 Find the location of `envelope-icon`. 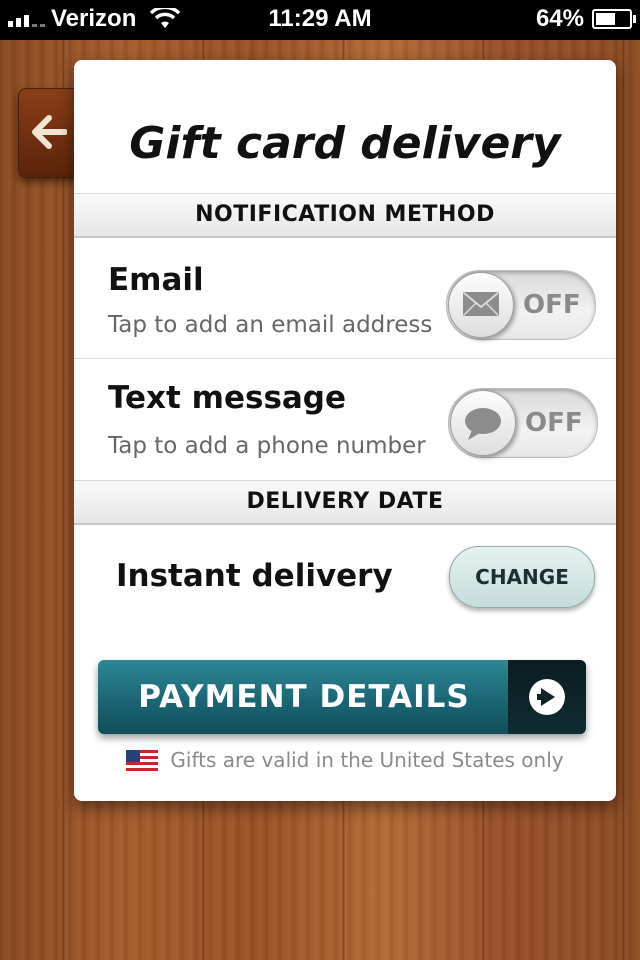

envelope-icon is located at coordinates (481, 304).